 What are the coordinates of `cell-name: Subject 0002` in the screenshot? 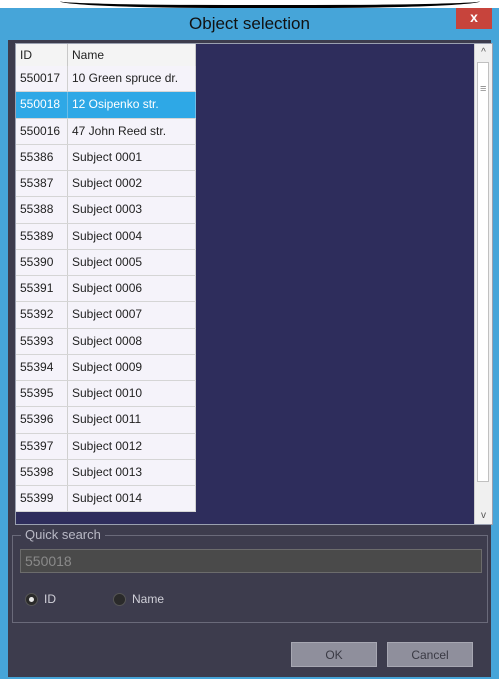 It's located at (132, 184).